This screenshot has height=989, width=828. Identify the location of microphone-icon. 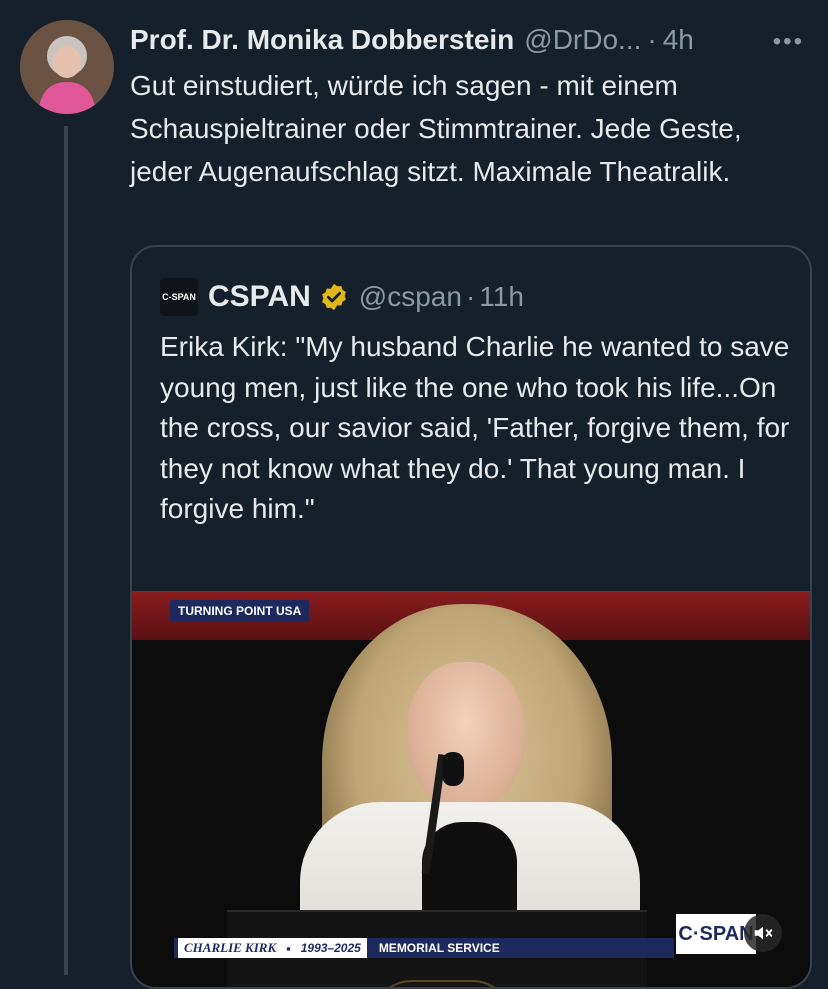
(453, 769).